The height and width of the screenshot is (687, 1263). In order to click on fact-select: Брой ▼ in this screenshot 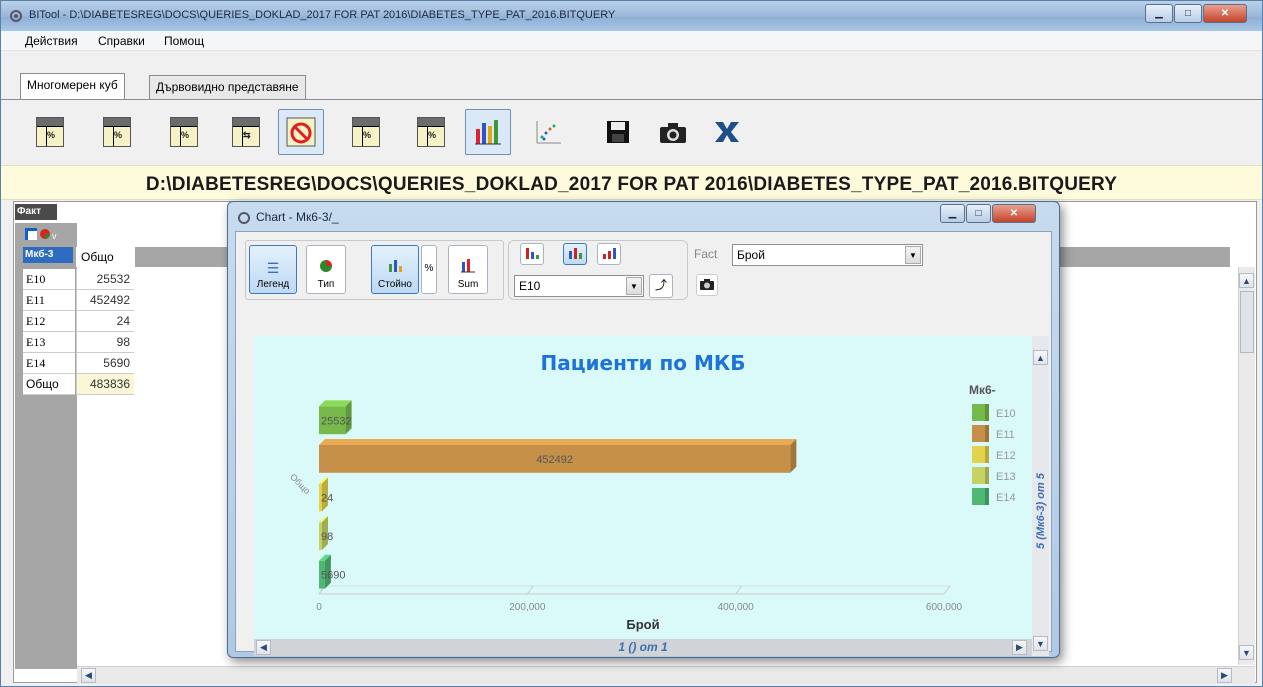, I will do `click(827, 255)`.